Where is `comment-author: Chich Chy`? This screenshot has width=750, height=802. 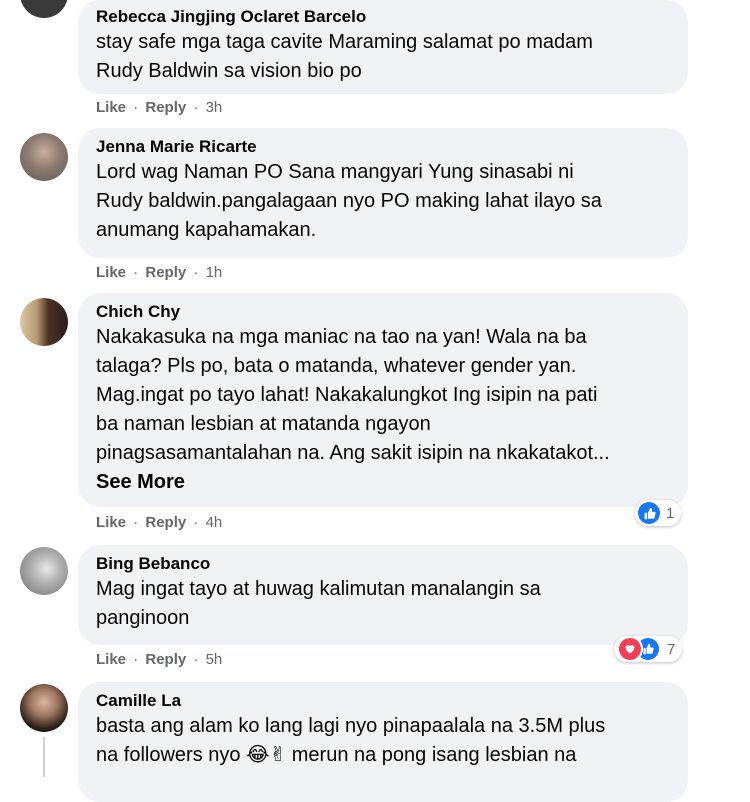
comment-author: Chich Chy is located at coordinates (383, 312).